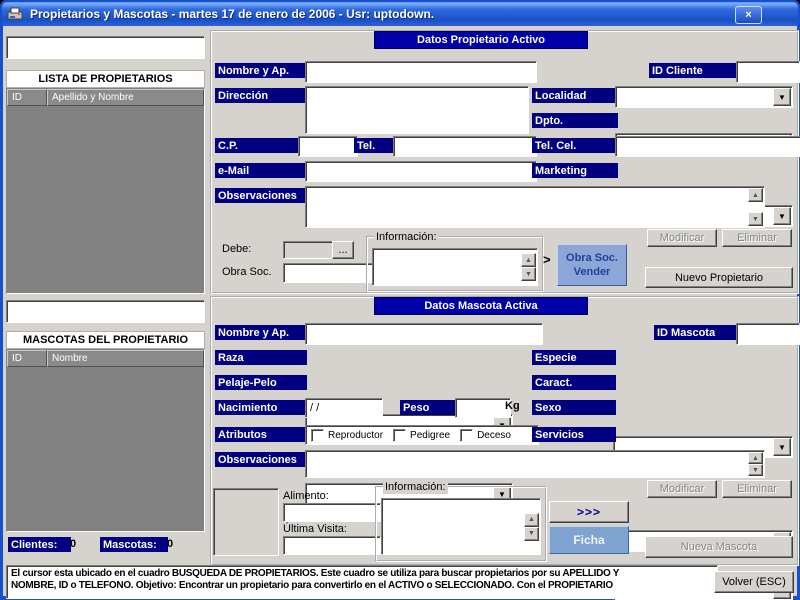 This screenshot has width=800, height=600. I want to click on pet-last-visit-label: Última Visita:, so click(315, 529).